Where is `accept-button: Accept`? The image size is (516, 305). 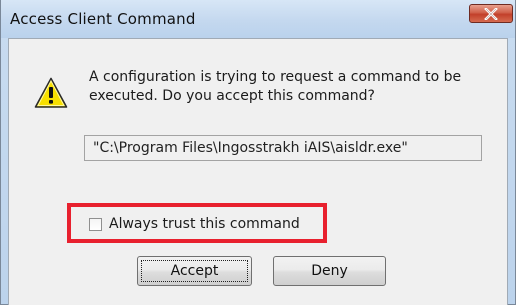 accept-button: Accept is located at coordinates (194, 271).